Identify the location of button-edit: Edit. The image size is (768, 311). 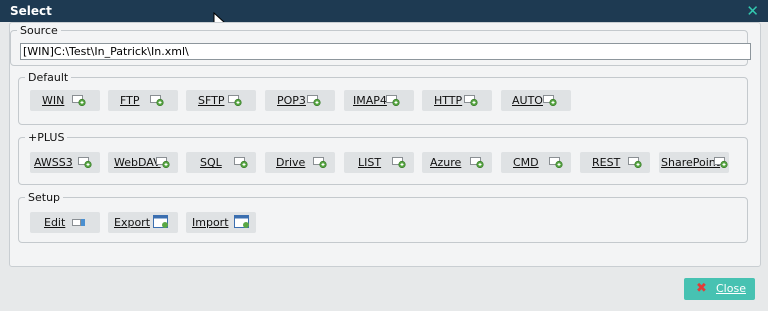
(65, 222).